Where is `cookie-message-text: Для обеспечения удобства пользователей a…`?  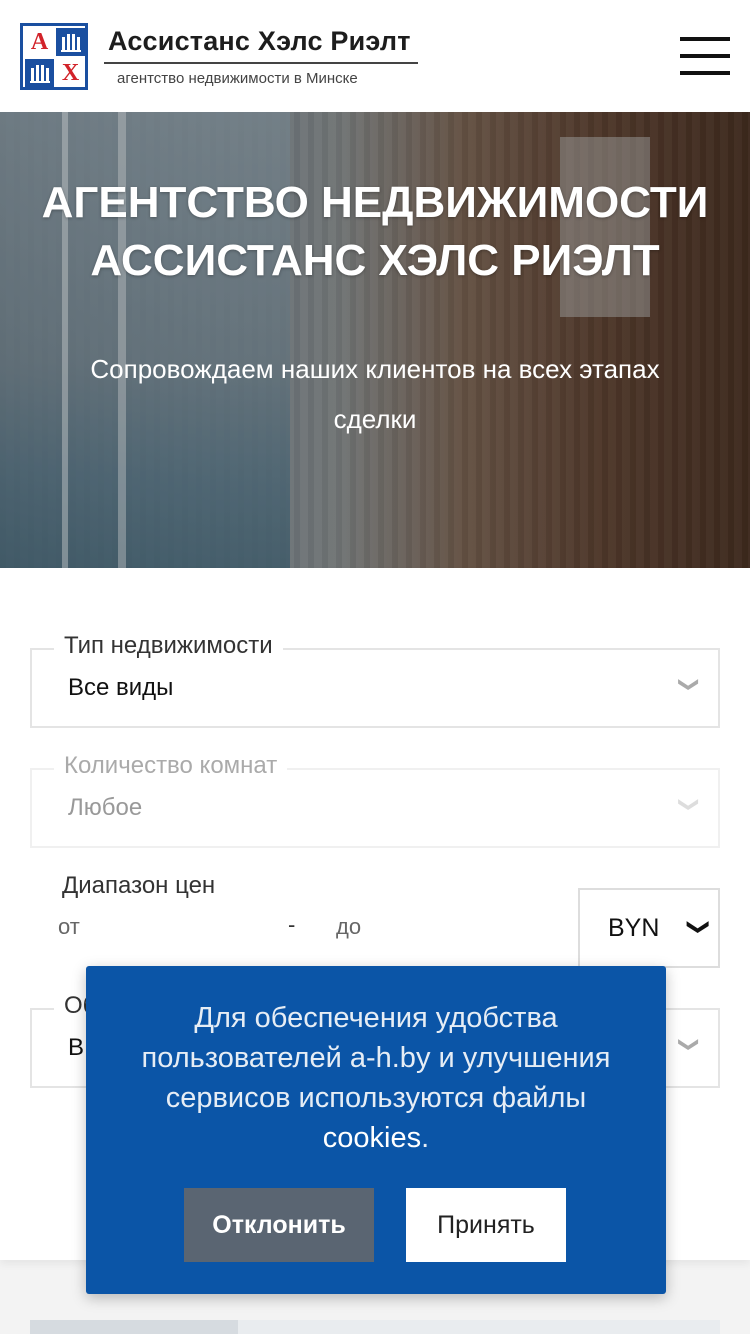 cookie-message-text: Для обеспечения удобства пользователей a… is located at coordinates (376, 1058).